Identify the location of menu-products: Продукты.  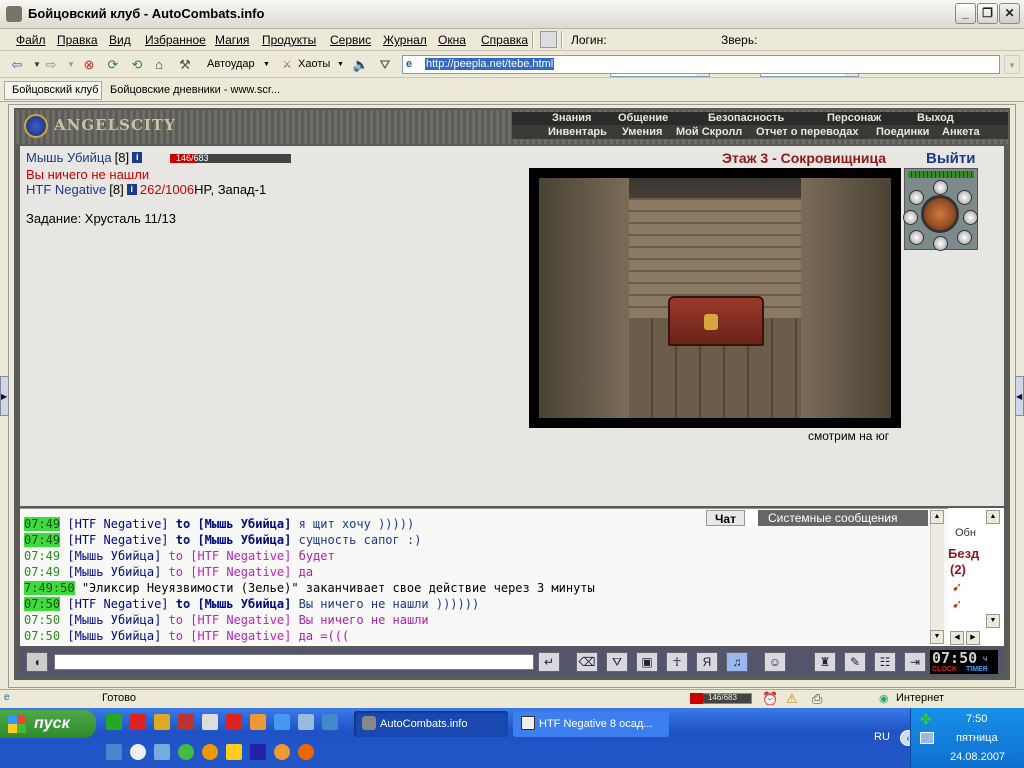
(289, 40).